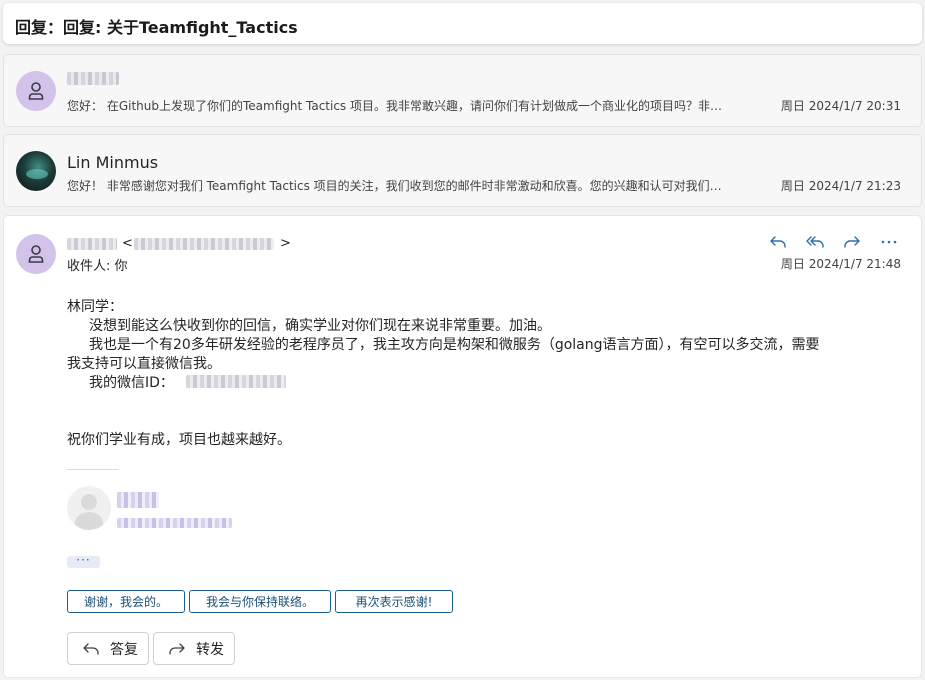 This screenshot has width=925, height=680. Describe the element at coordinates (113, 162) in the screenshot. I see `sender-name: Lin Minmus` at that location.